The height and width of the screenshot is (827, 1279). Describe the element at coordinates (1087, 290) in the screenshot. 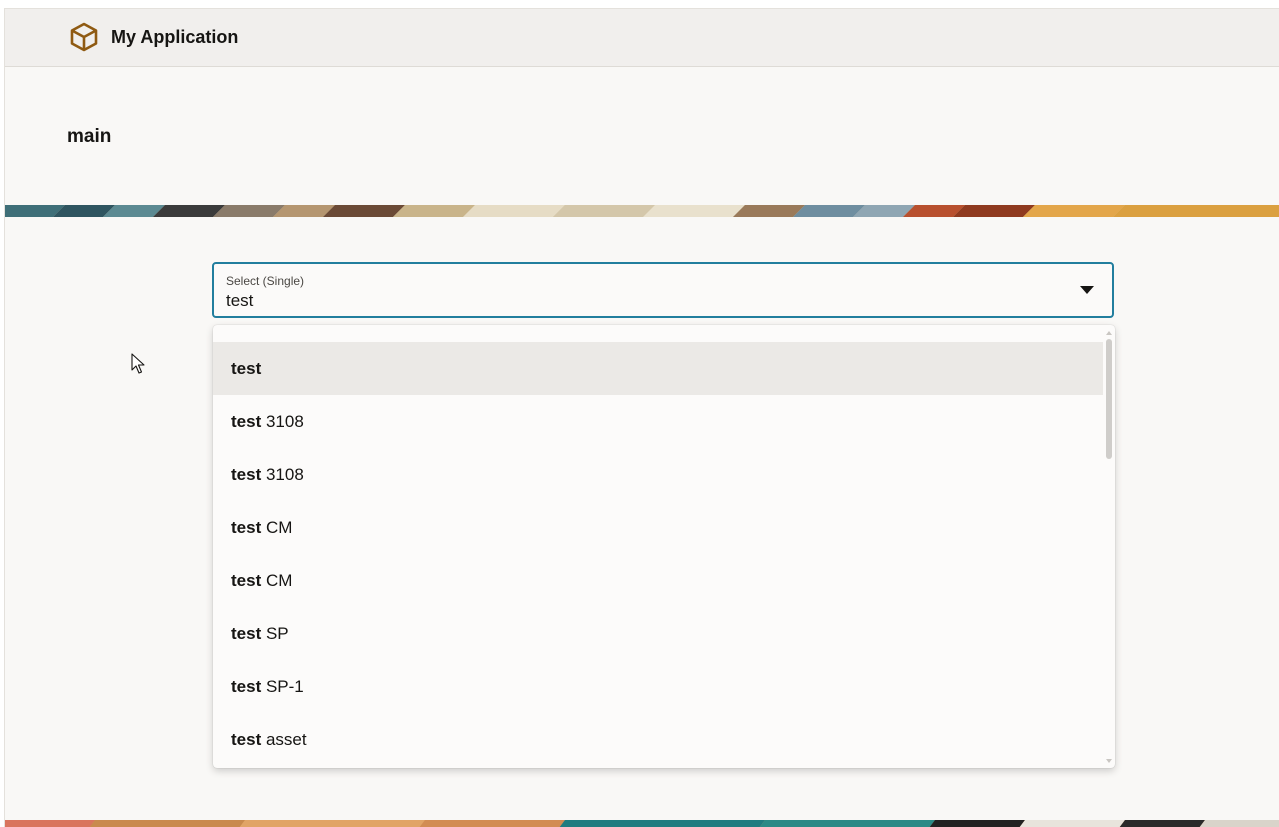

I see `caret-down-icon` at that location.